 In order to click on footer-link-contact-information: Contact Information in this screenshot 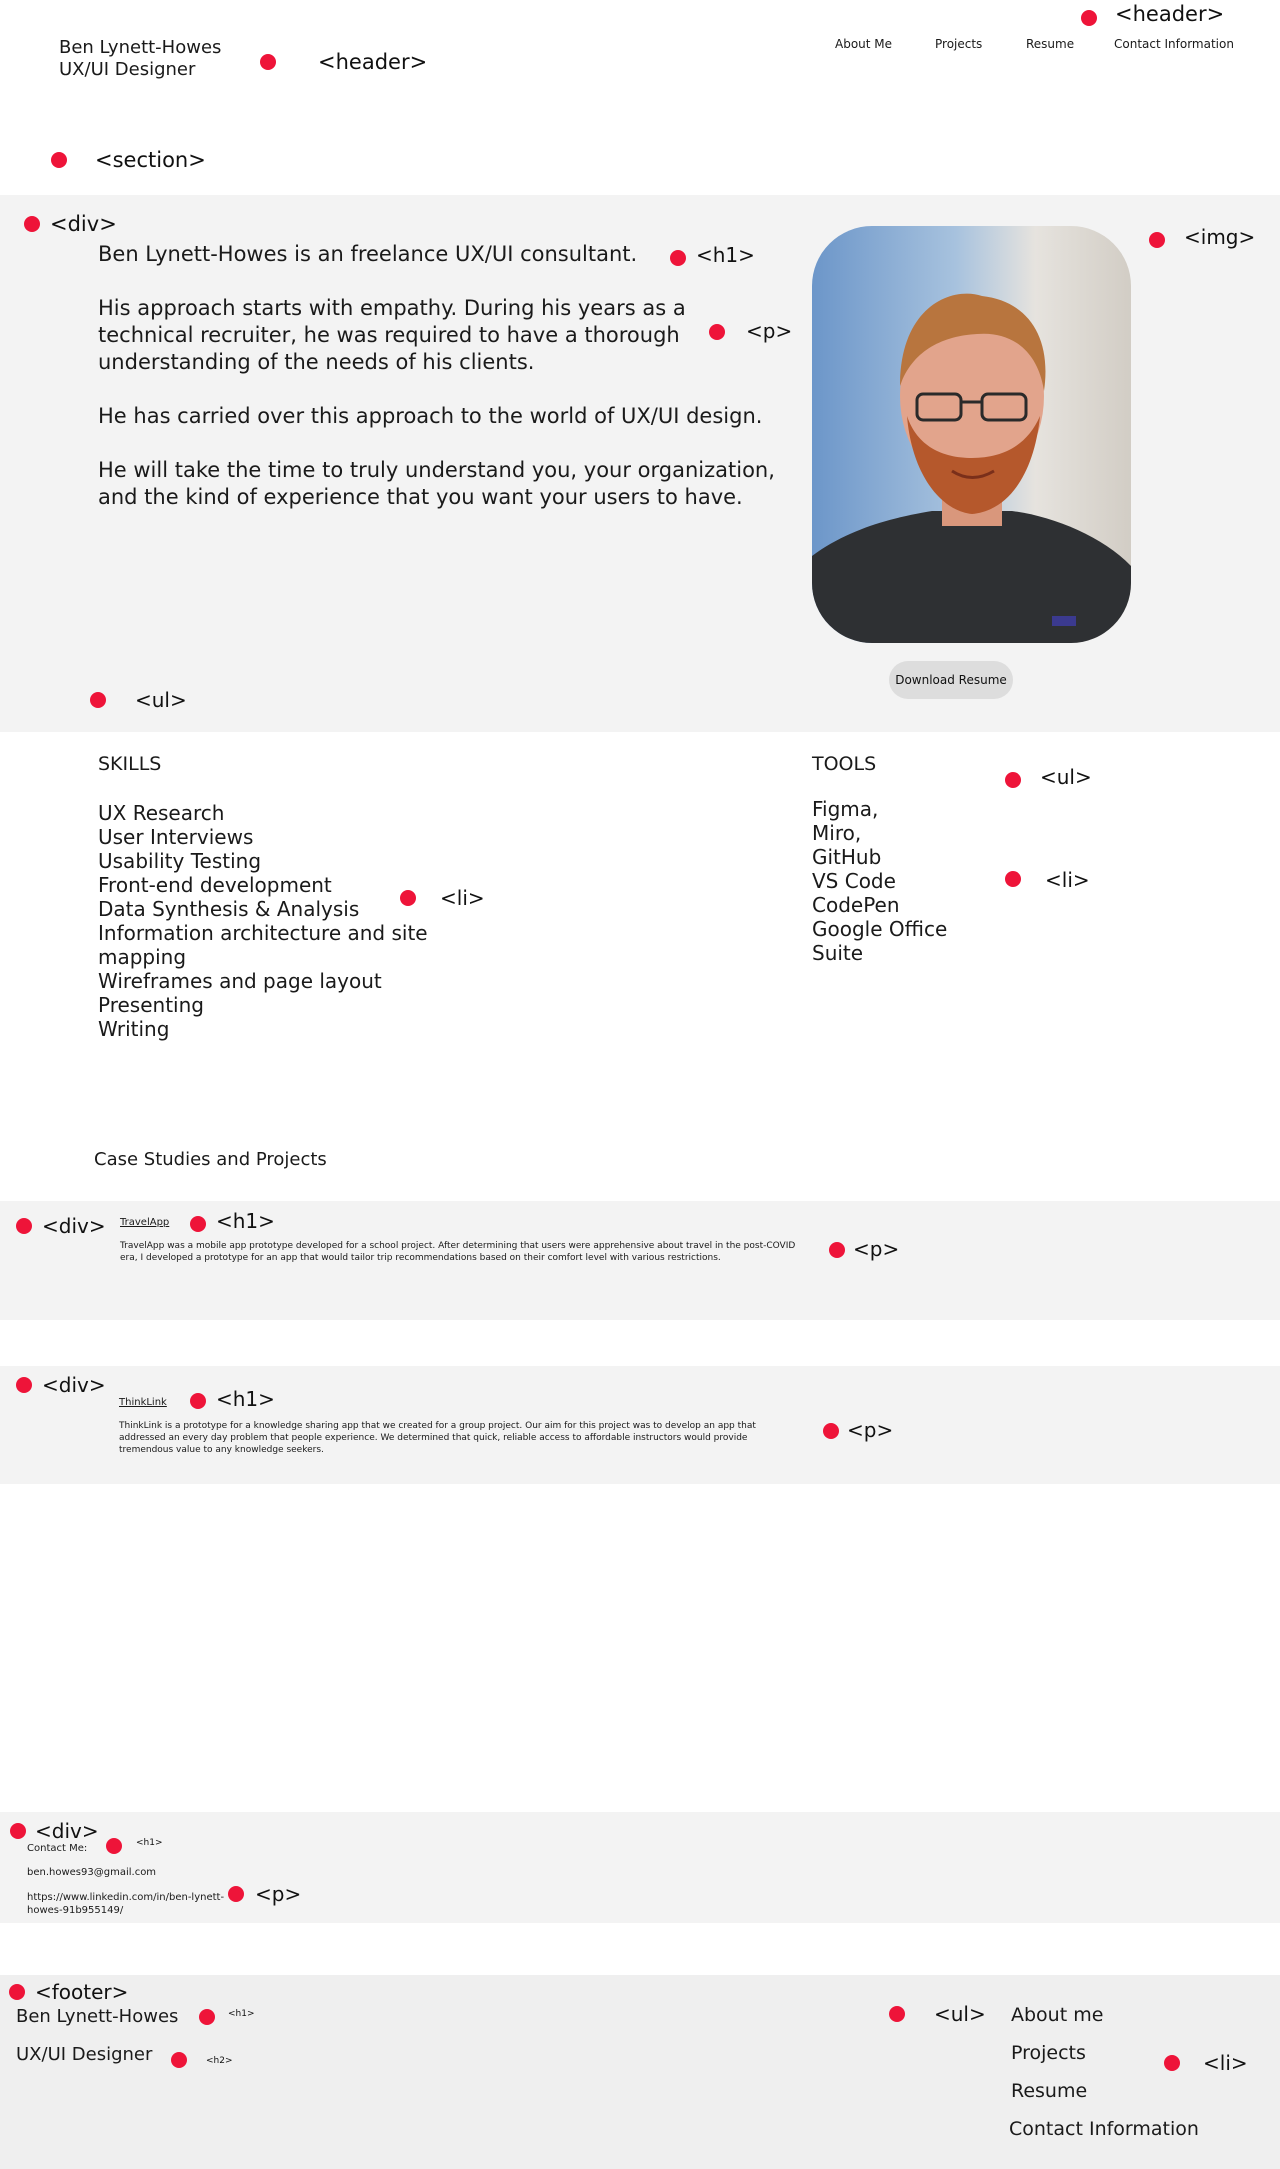, I will do `click(1104, 2129)`.